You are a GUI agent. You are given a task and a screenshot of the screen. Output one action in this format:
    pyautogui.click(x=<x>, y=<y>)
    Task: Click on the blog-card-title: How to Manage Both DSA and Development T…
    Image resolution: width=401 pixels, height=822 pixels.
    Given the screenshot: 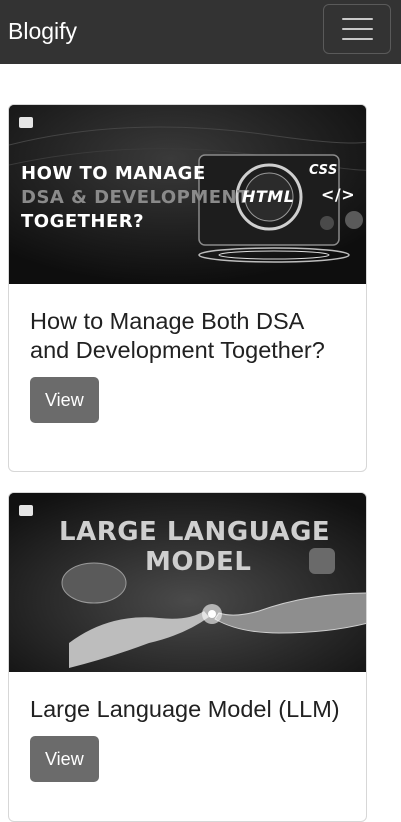 What is the action you would take?
    pyautogui.click(x=177, y=335)
    